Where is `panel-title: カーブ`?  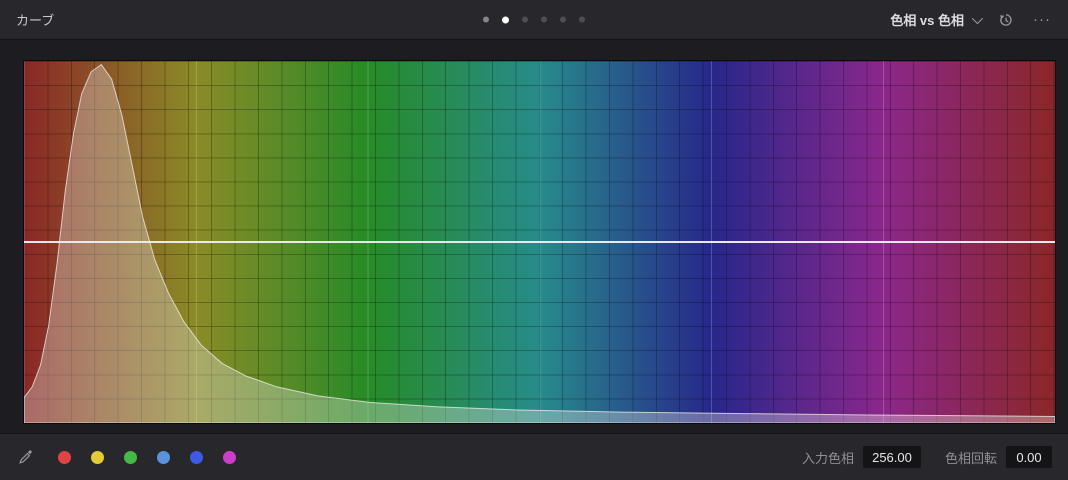 panel-title: カーブ is located at coordinates (35, 20).